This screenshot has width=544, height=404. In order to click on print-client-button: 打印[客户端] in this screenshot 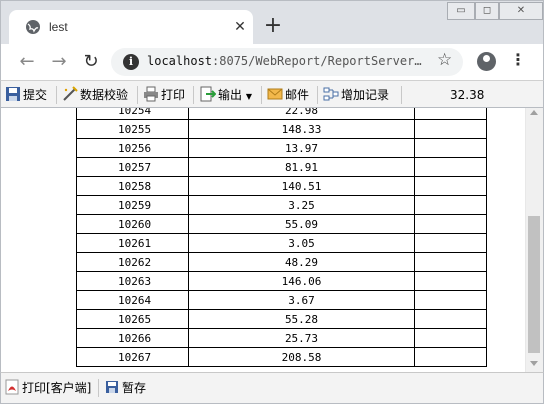, I will do `click(48, 388)`.